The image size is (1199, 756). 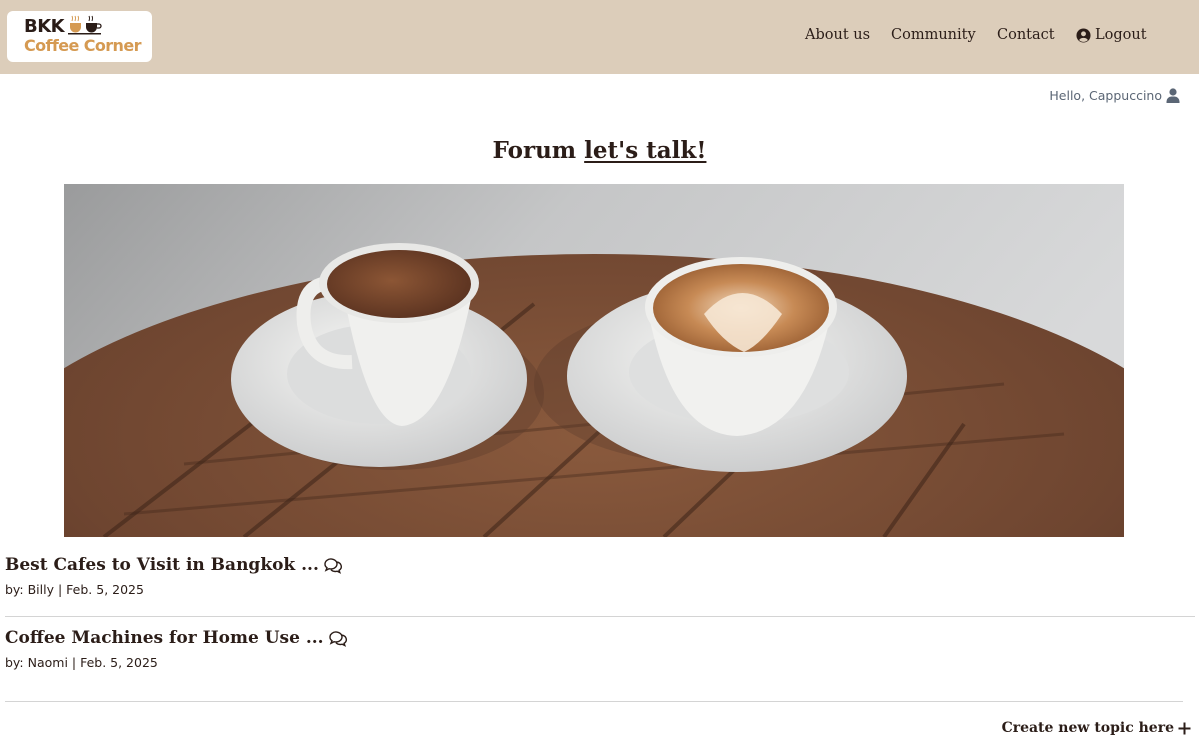 What do you see at coordinates (1087, 728) in the screenshot?
I see `create-topic-label: Create new topic here` at bounding box center [1087, 728].